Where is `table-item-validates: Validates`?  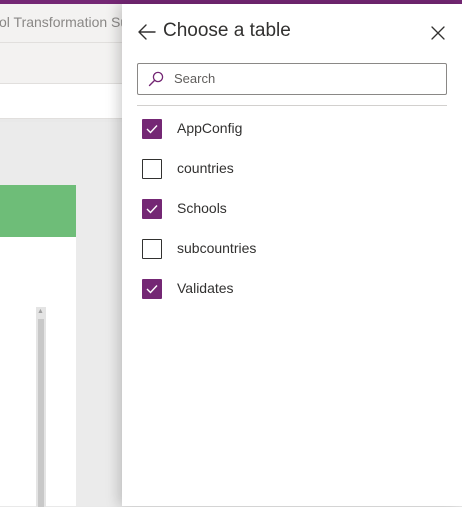 table-item-validates: Validates is located at coordinates (292, 289).